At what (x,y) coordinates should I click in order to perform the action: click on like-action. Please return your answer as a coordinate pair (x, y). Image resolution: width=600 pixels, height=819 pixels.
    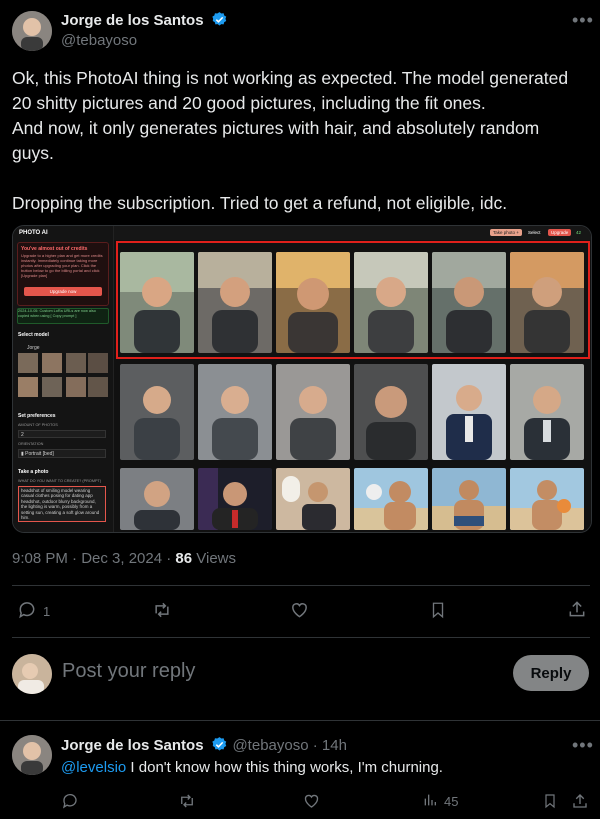
    Looking at the image, I should click on (299, 611).